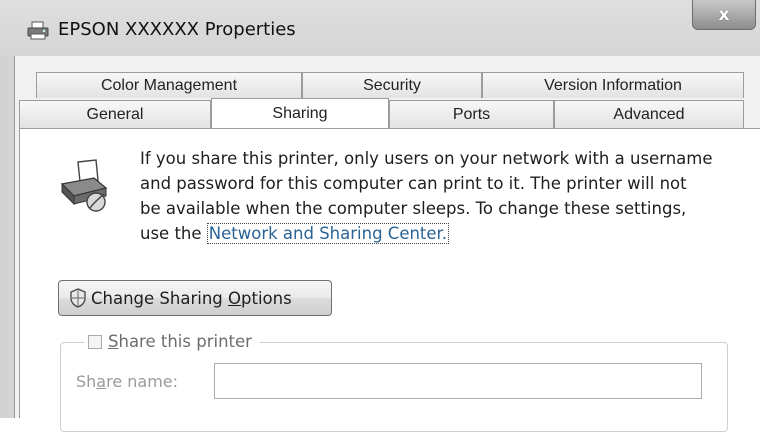 The width and height of the screenshot is (760, 432). What do you see at coordinates (7, 237) in the screenshot?
I see `window-frame-left` at bounding box center [7, 237].